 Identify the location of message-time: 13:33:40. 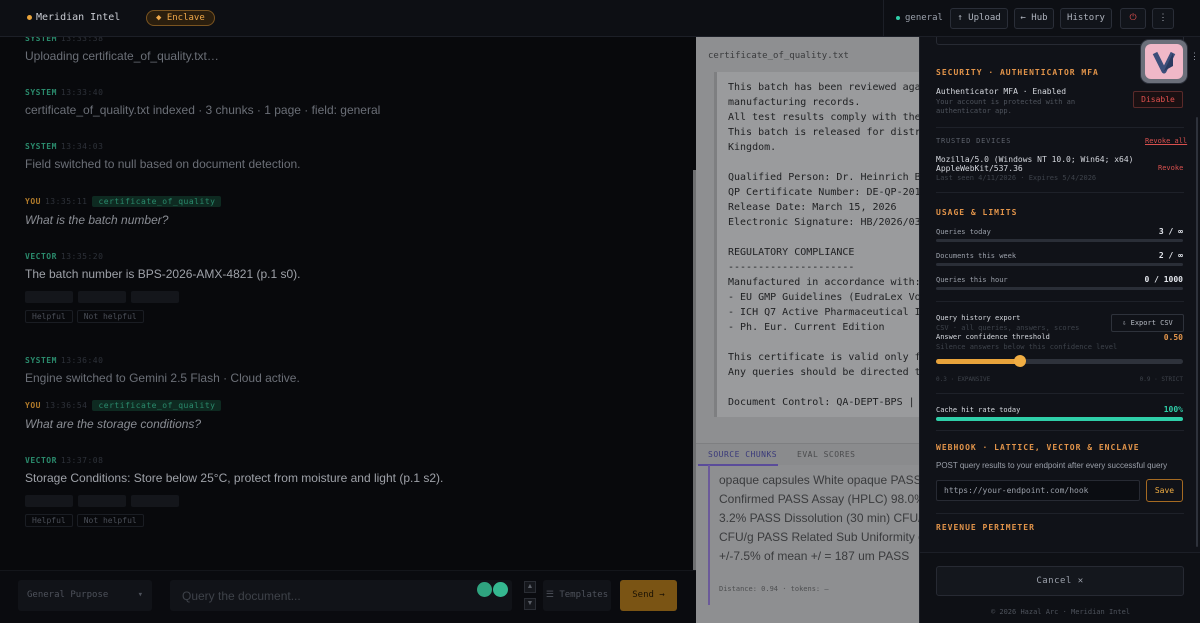
(82, 92).